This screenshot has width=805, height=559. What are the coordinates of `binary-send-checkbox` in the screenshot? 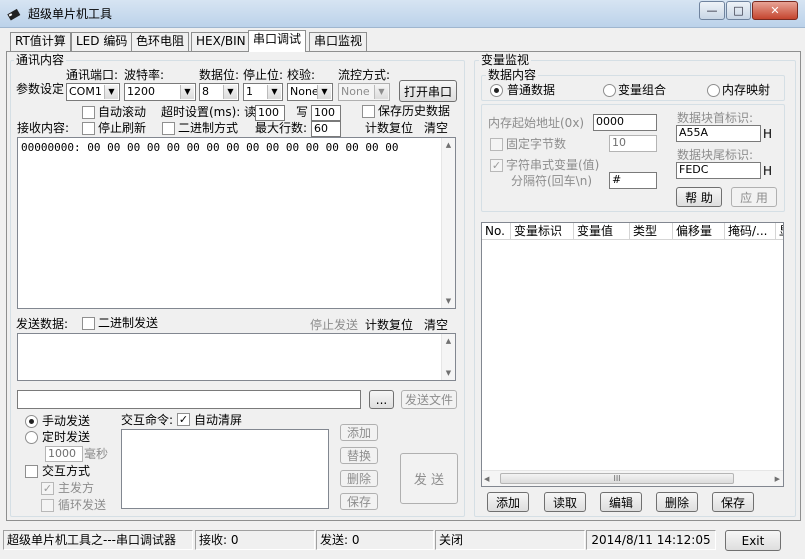 It's located at (88, 323).